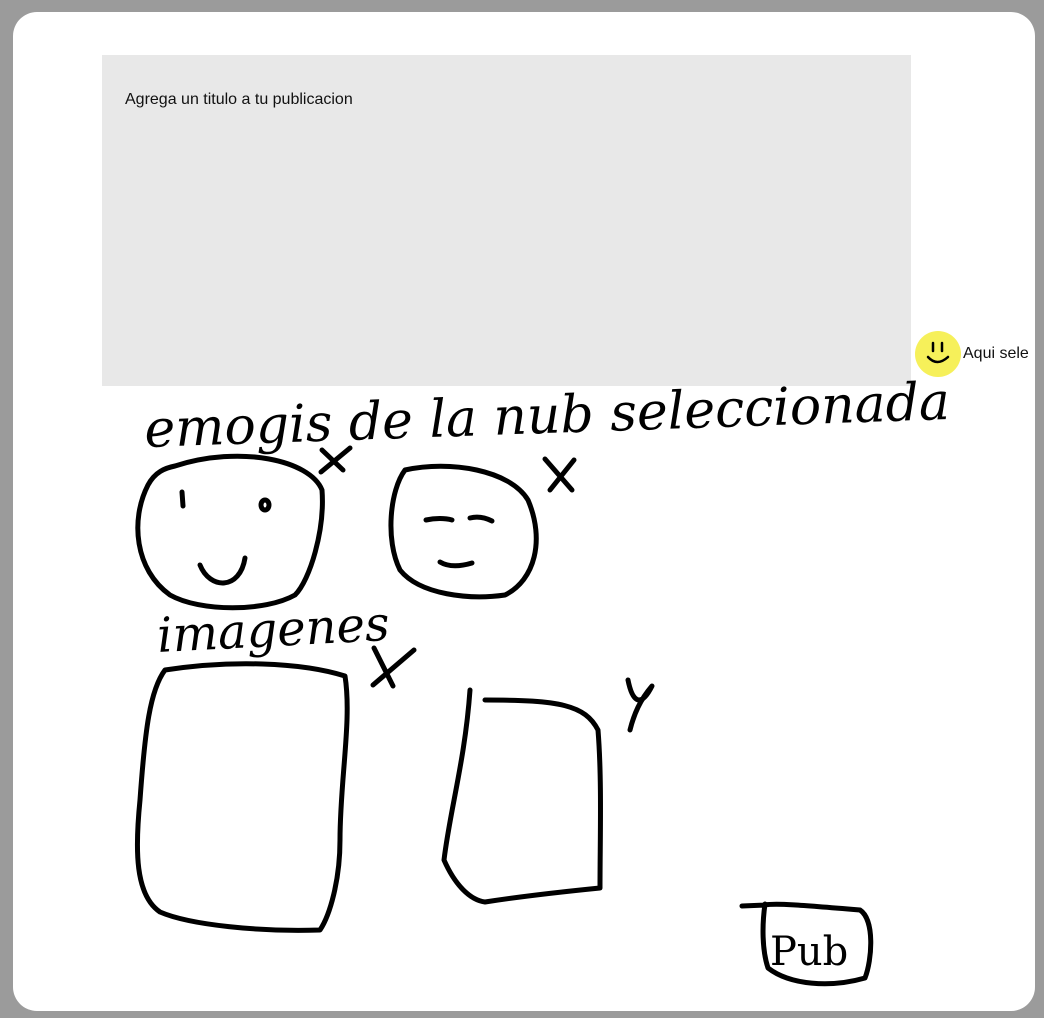 The height and width of the screenshot is (1018, 1044). I want to click on emoji-picker-label: Aqui sele, so click(996, 353).